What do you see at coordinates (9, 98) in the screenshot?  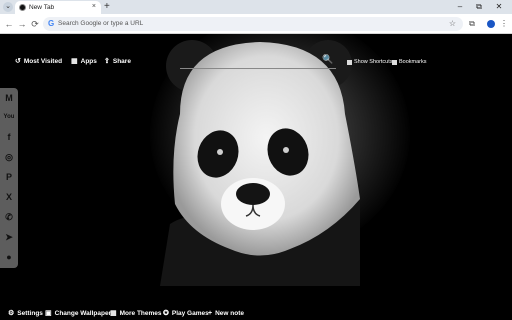 I see `gmail-icon: M` at bounding box center [9, 98].